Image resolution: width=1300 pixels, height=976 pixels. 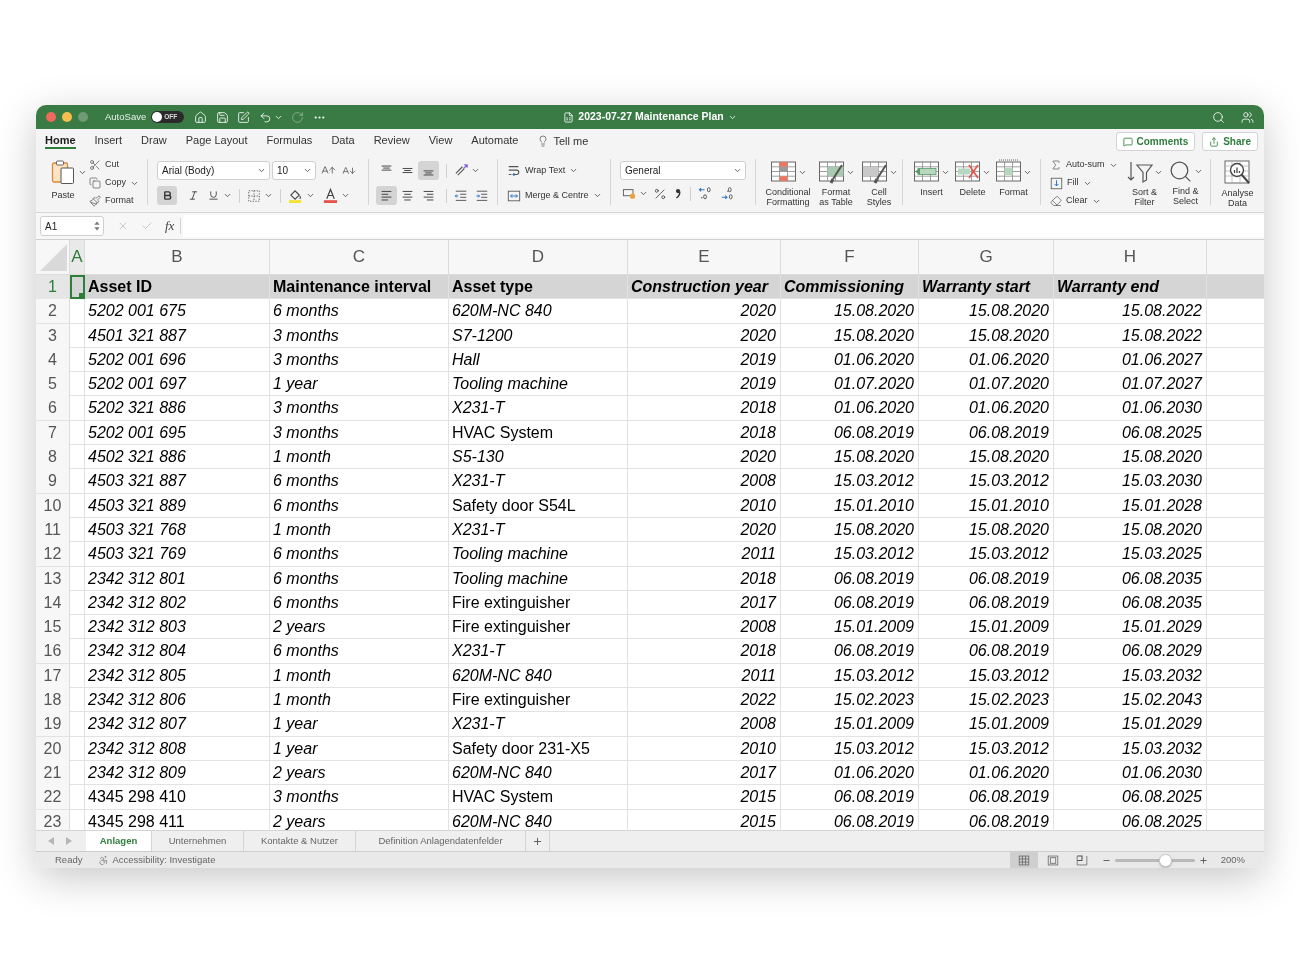 I want to click on insert-function-button: fx, so click(x=170, y=226).